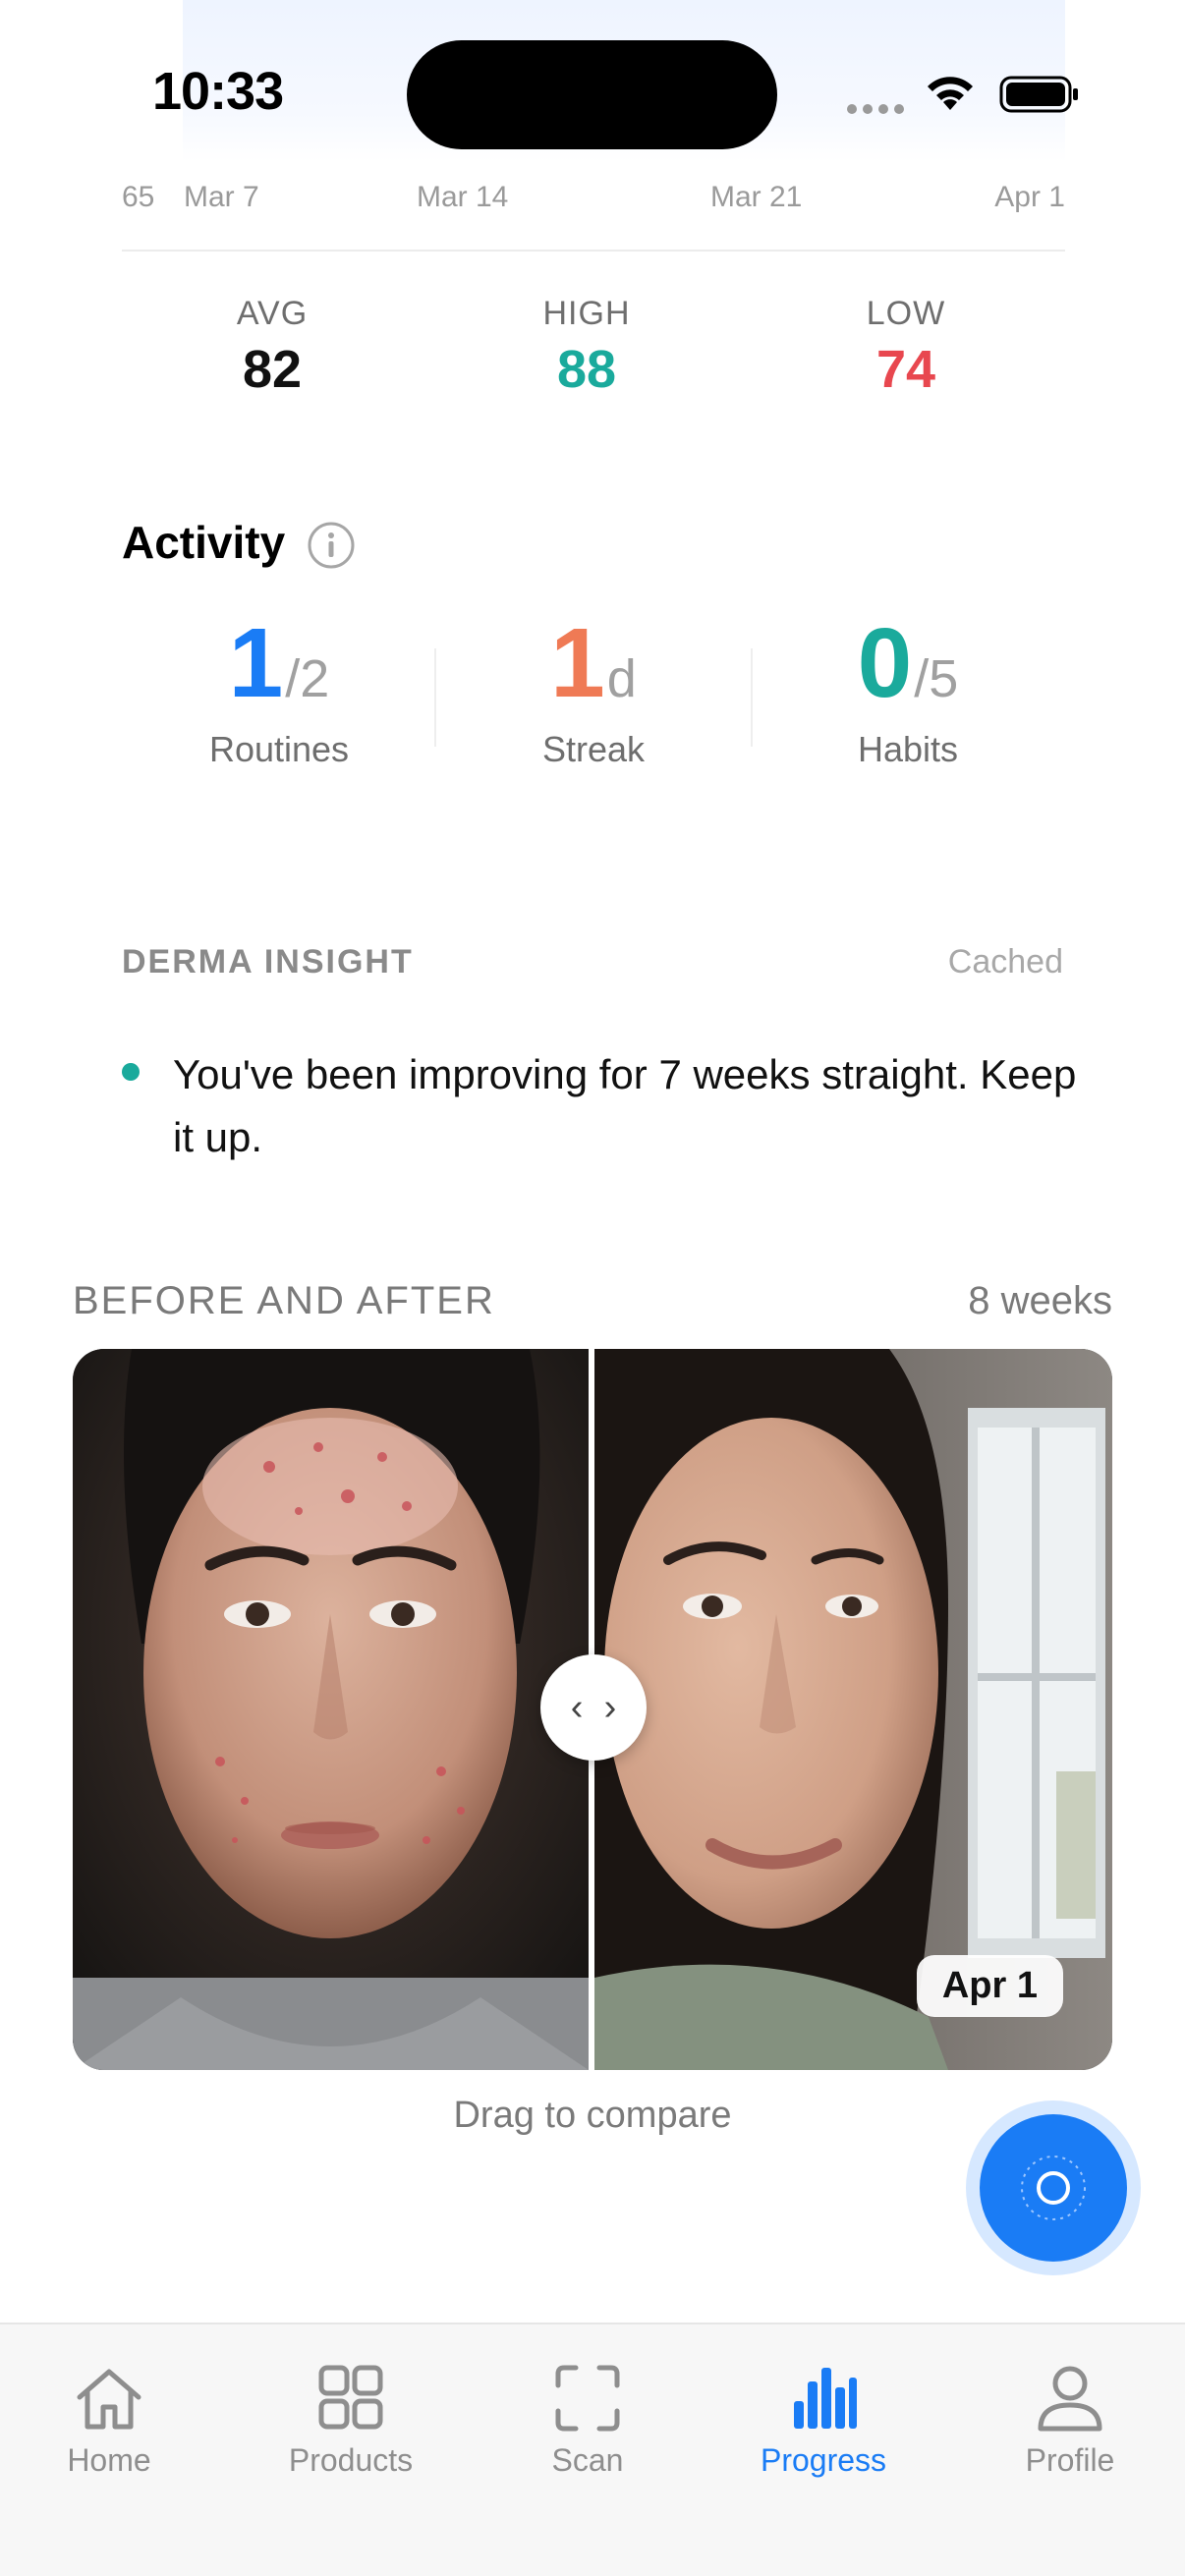 This screenshot has height=2576, width=1185. What do you see at coordinates (331, 1709) in the screenshot?
I see `before-photo` at bounding box center [331, 1709].